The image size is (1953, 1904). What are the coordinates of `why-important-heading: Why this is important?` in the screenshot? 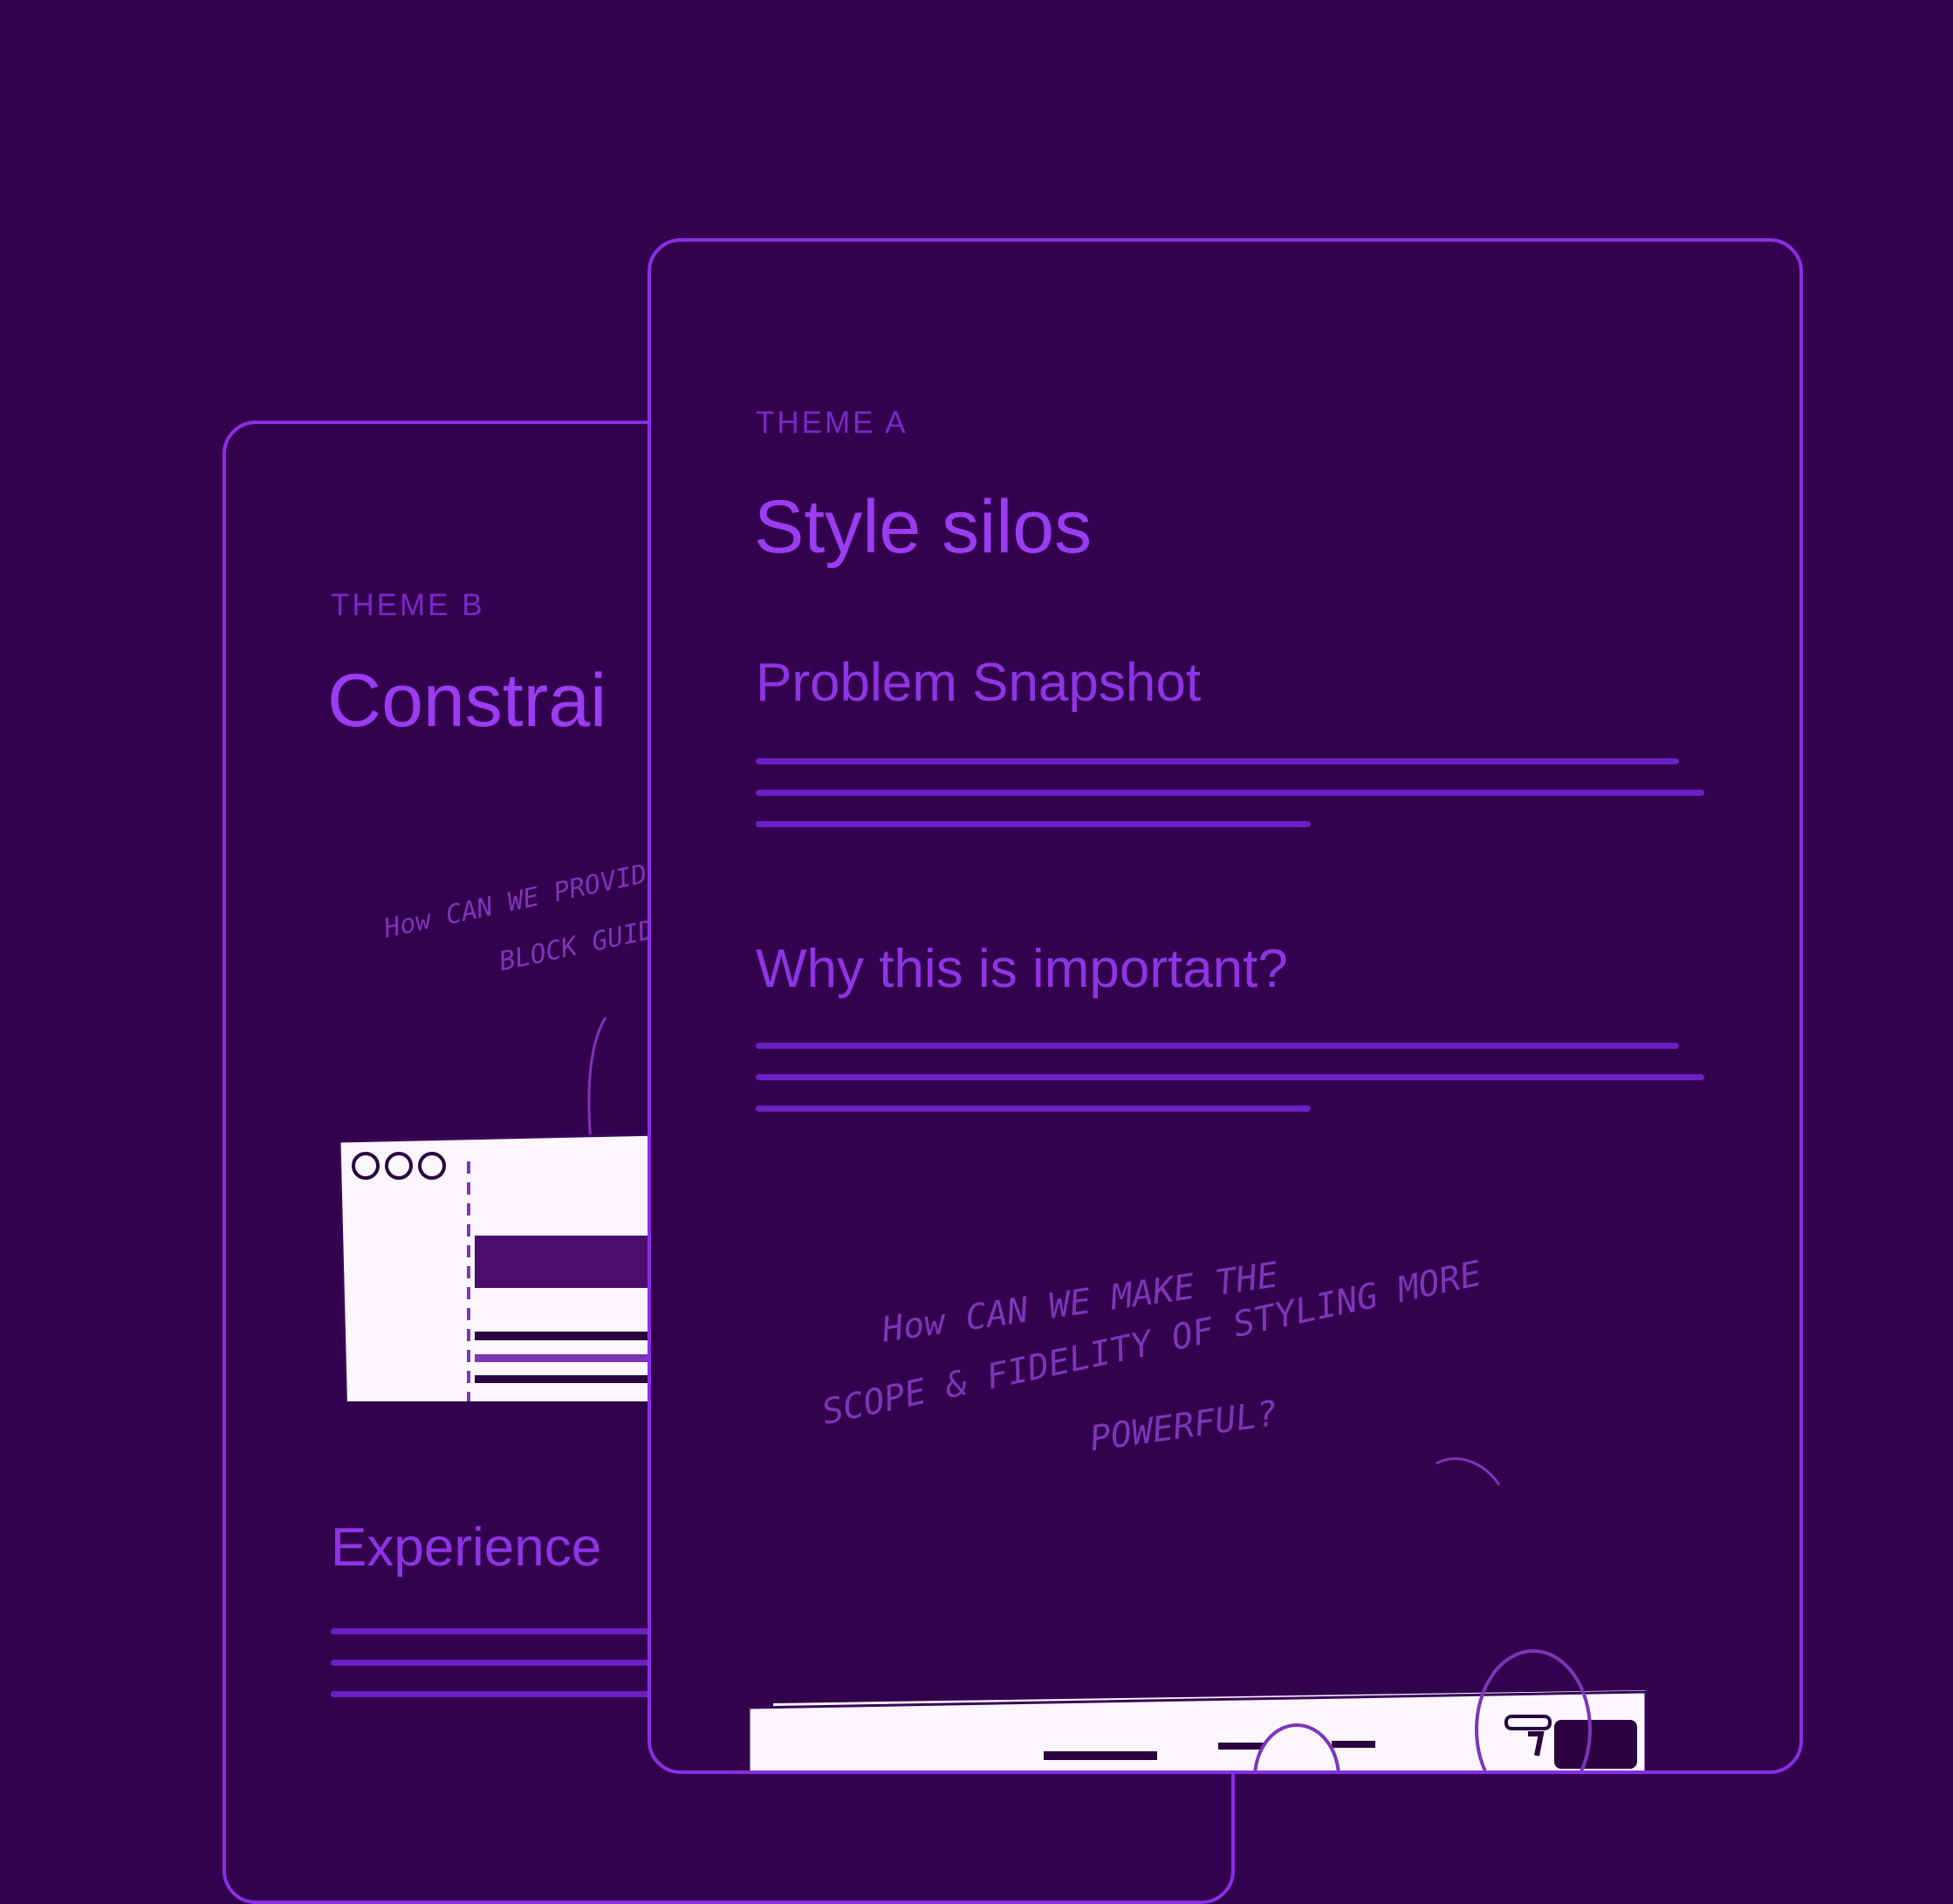 It's located at (1022, 969).